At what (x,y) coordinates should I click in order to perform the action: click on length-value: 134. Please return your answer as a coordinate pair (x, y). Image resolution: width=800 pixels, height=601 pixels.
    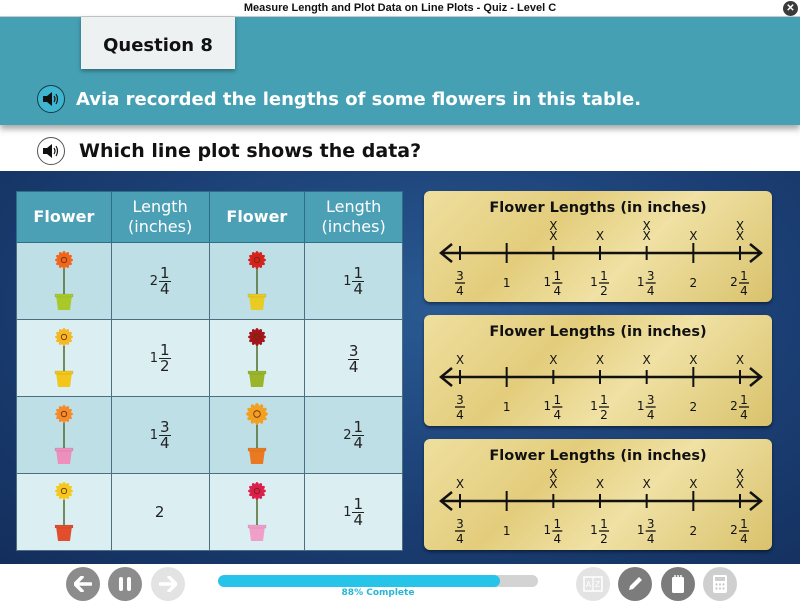
    Looking at the image, I should click on (160, 434).